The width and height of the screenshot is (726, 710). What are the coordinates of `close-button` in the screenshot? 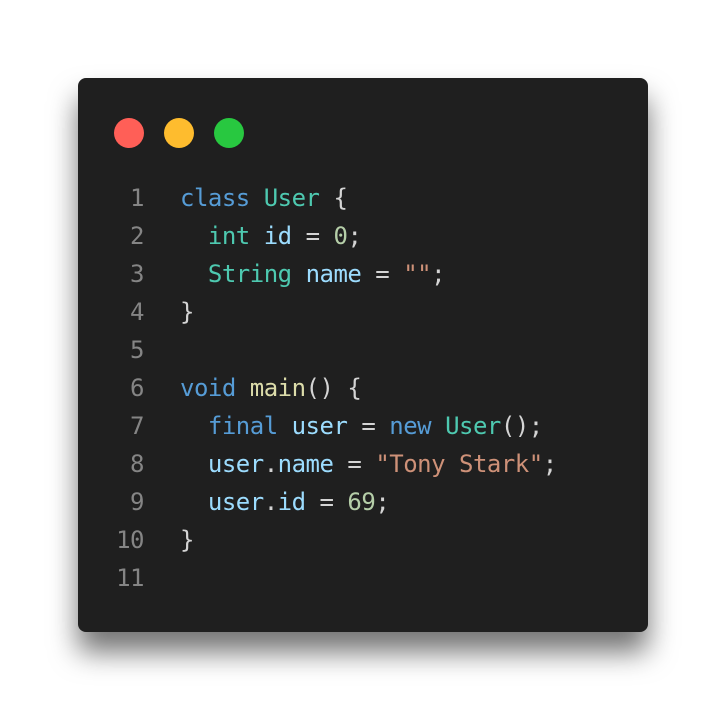 It's located at (129, 133).